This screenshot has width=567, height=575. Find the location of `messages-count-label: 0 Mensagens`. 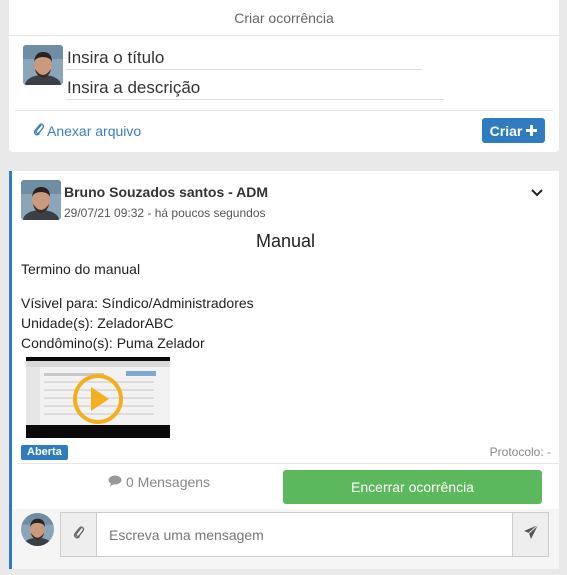

messages-count-label: 0 Mensagens is located at coordinates (168, 482).